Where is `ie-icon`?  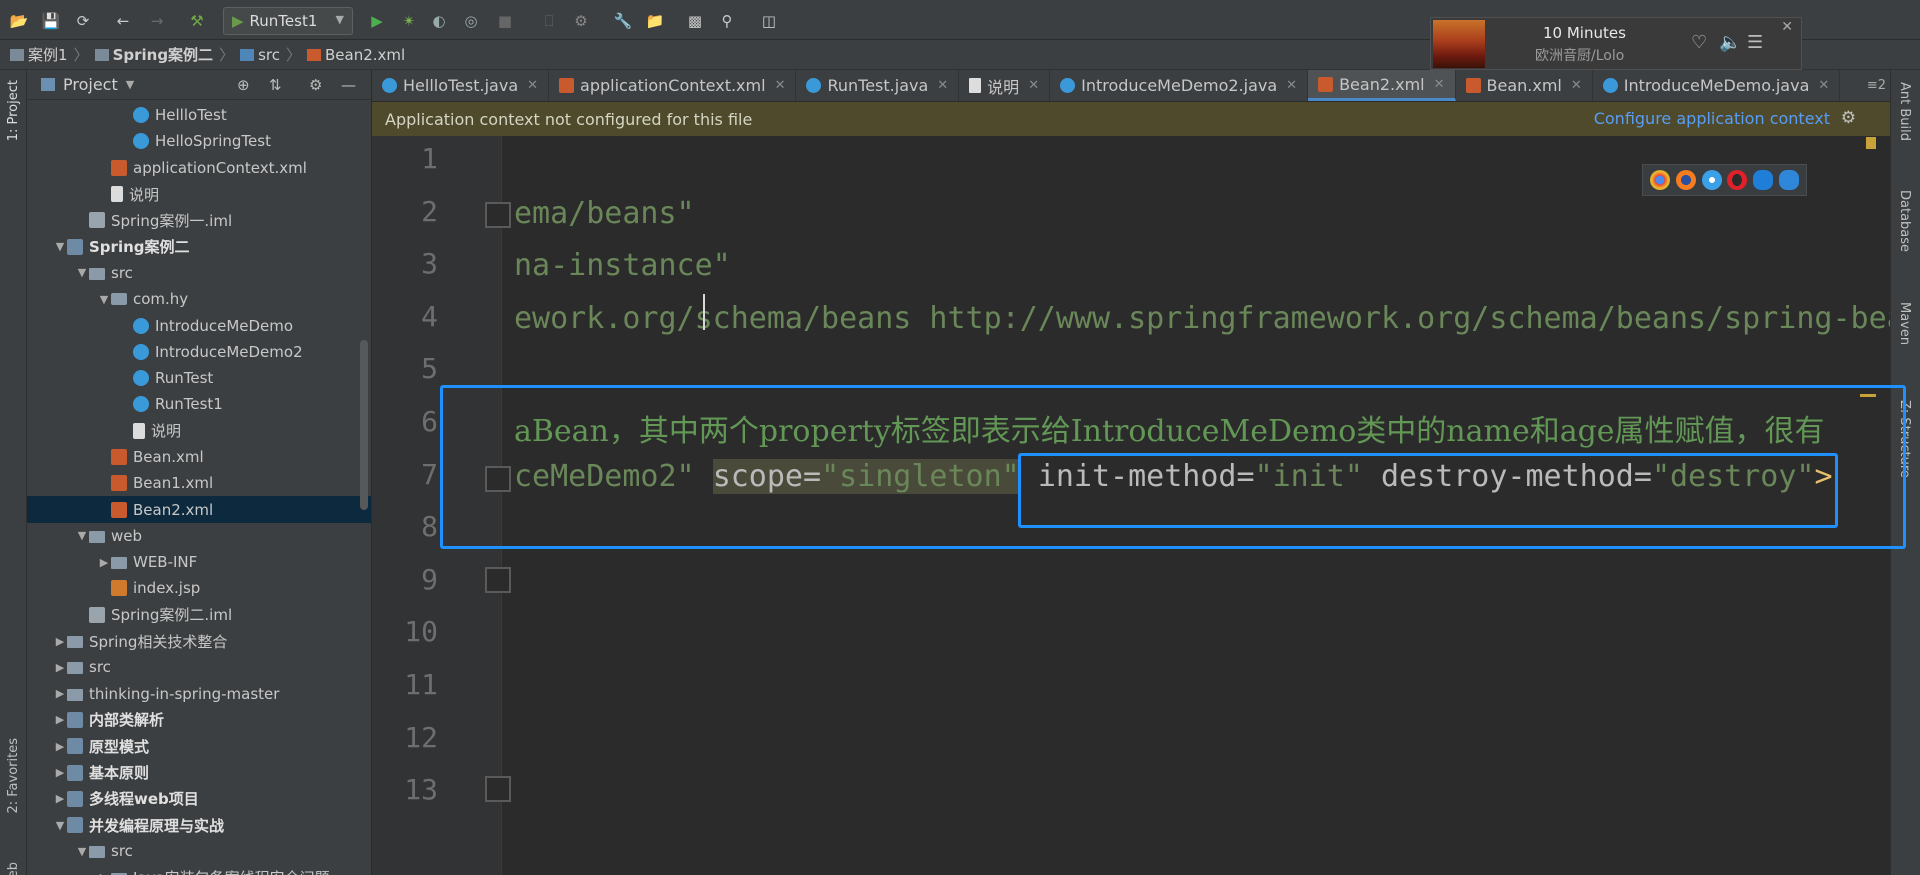 ie-icon is located at coordinates (1763, 180).